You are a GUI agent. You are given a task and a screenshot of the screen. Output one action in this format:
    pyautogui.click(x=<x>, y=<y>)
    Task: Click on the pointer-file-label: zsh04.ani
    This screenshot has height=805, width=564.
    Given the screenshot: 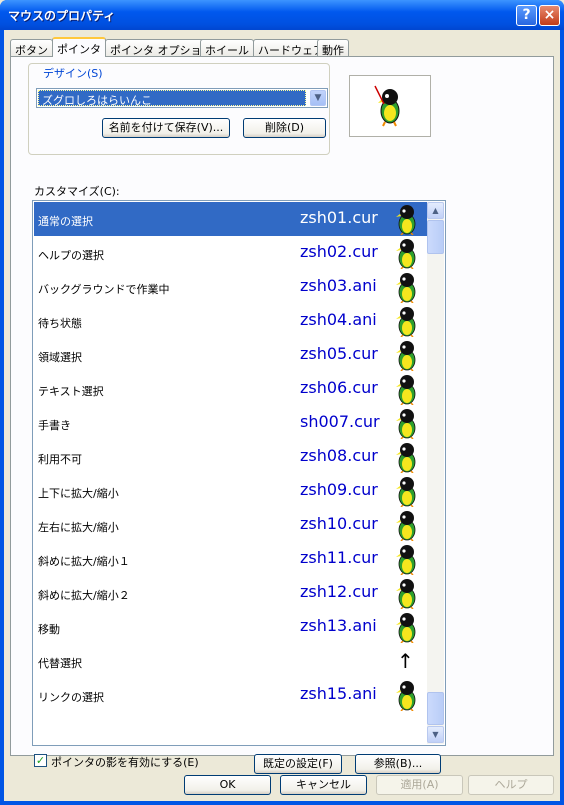 What is the action you would take?
    pyautogui.click(x=338, y=319)
    